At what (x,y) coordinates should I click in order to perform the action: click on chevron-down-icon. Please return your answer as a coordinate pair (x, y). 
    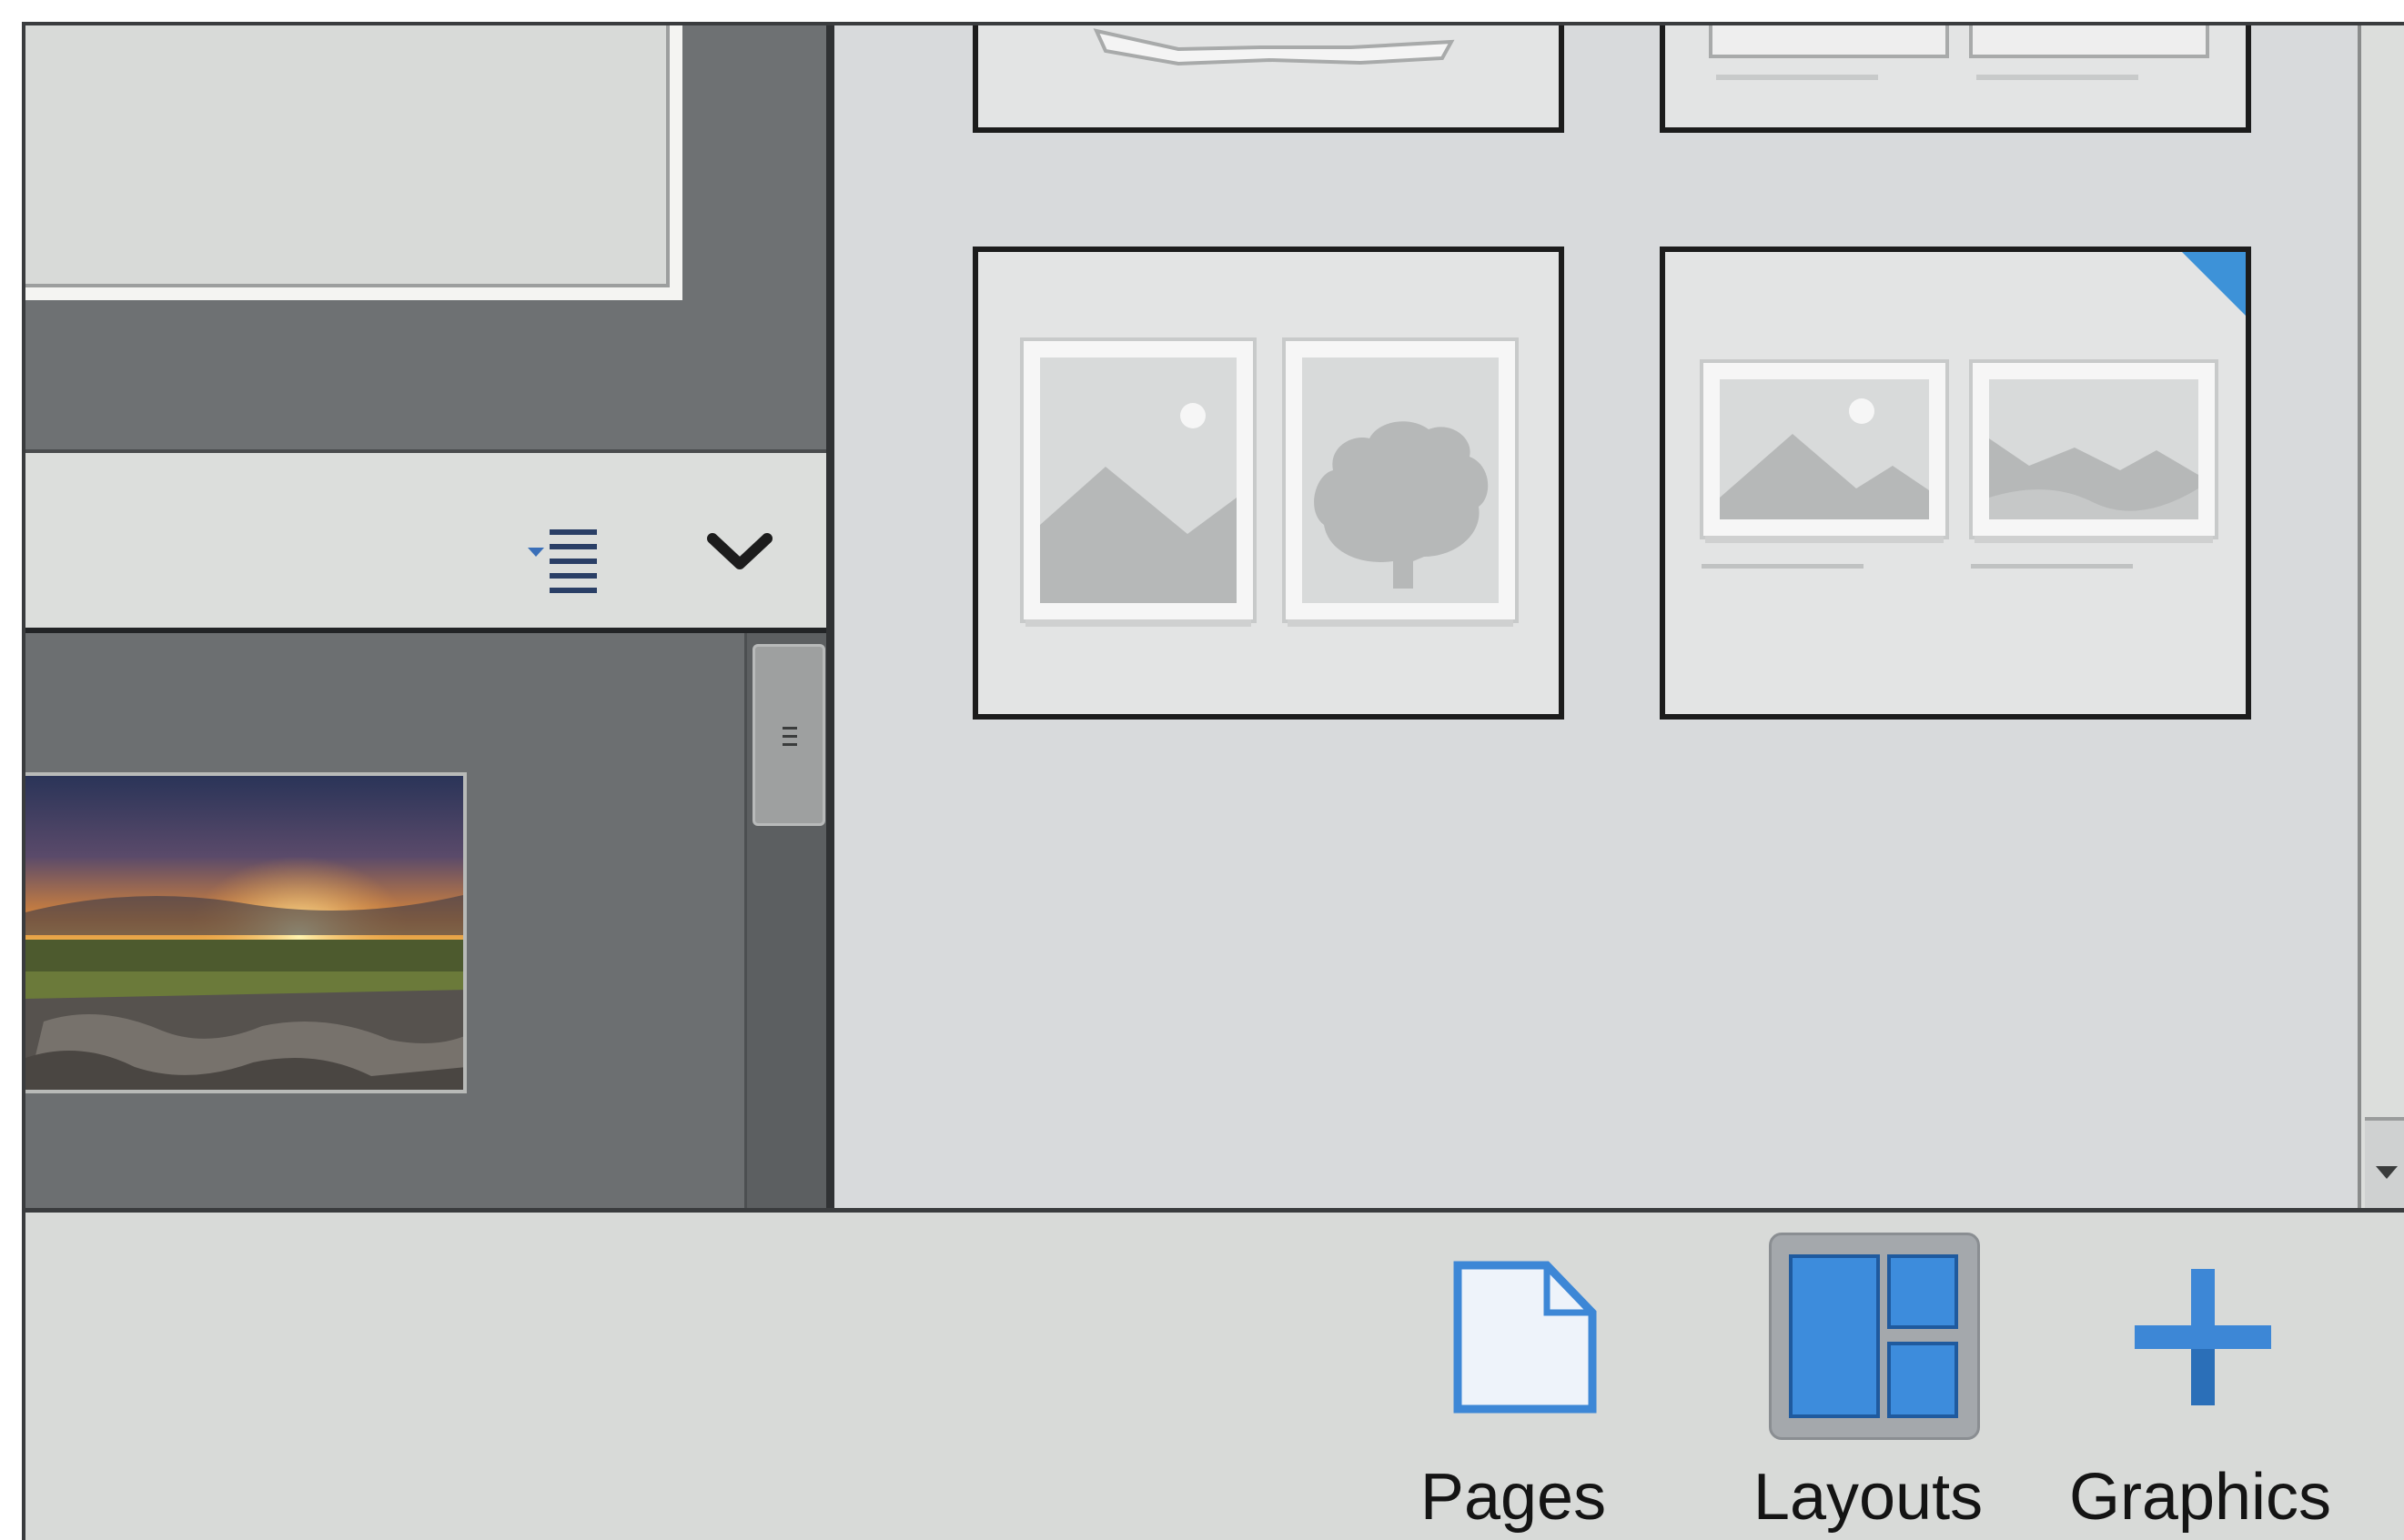
    Looking at the image, I should click on (739, 553).